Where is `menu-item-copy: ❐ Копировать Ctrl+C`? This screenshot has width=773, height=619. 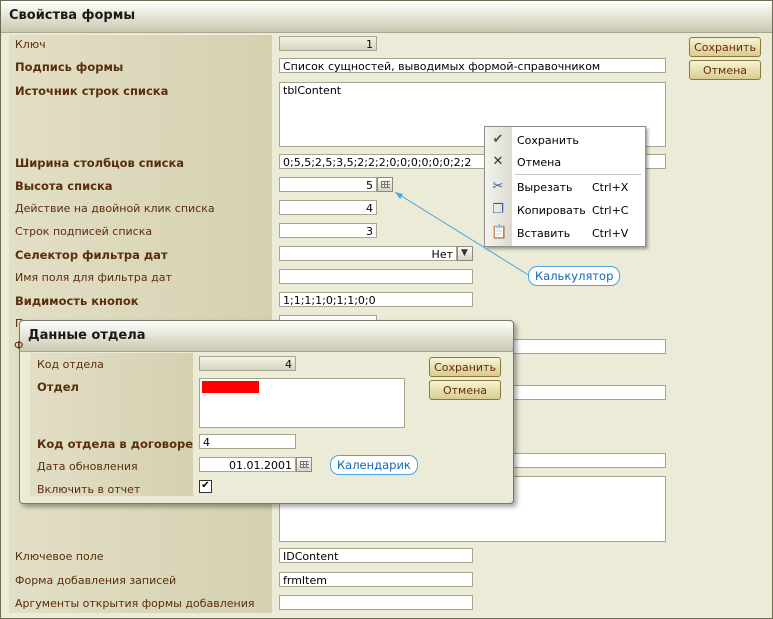
menu-item-copy: ❐ Копировать Ctrl+C is located at coordinates (565, 210).